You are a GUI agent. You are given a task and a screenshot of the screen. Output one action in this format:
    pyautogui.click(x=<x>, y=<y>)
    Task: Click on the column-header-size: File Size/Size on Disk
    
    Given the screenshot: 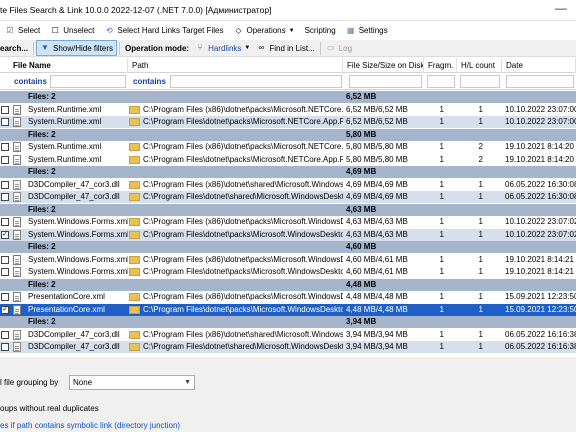 What is the action you would take?
    pyautogui.click(x=383, y=65)
    